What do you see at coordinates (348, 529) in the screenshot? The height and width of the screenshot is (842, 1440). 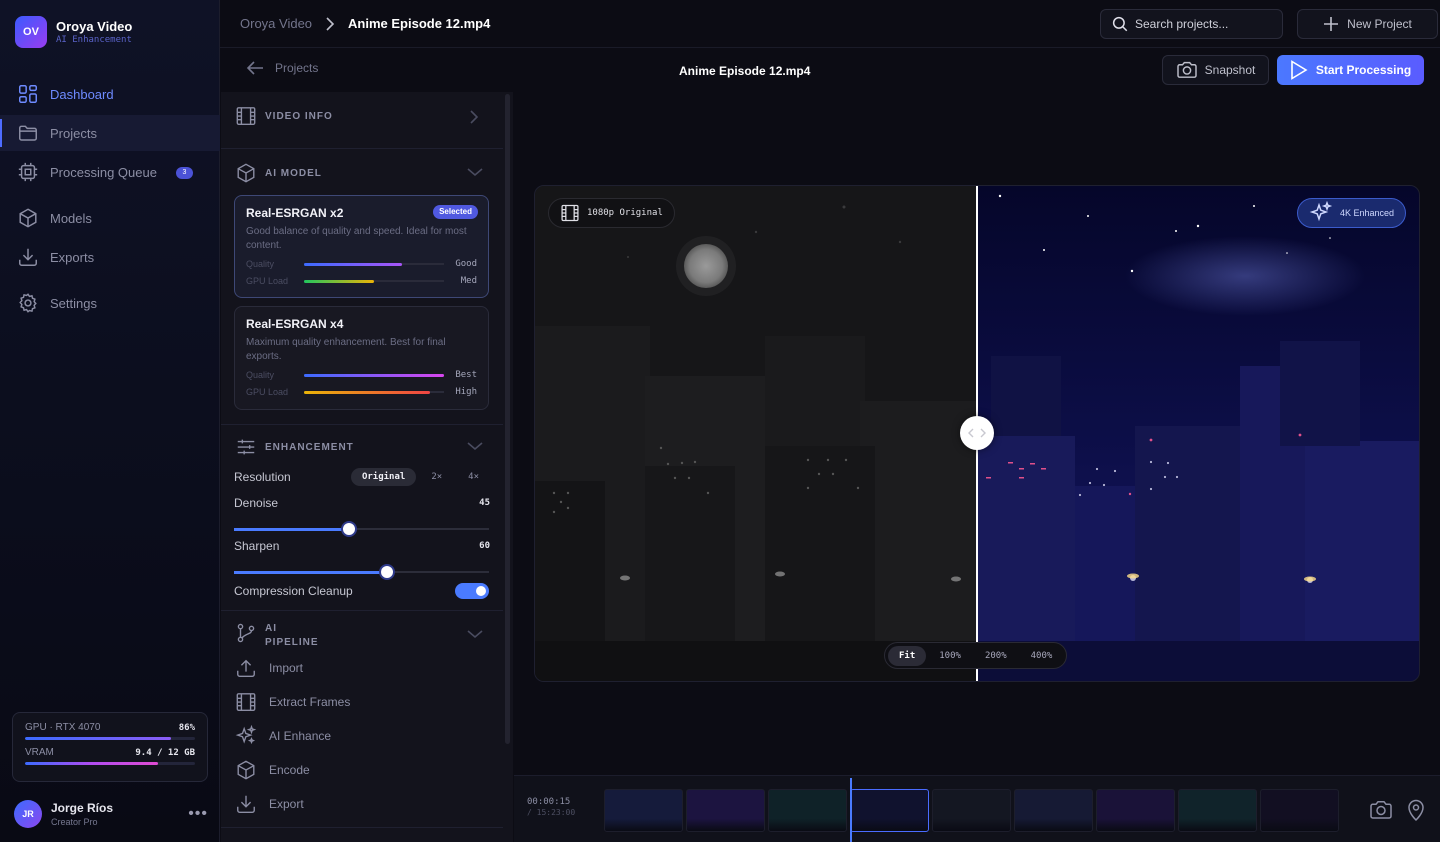 I see `denoise-slider-thumb` at bounding box center [348, 529].